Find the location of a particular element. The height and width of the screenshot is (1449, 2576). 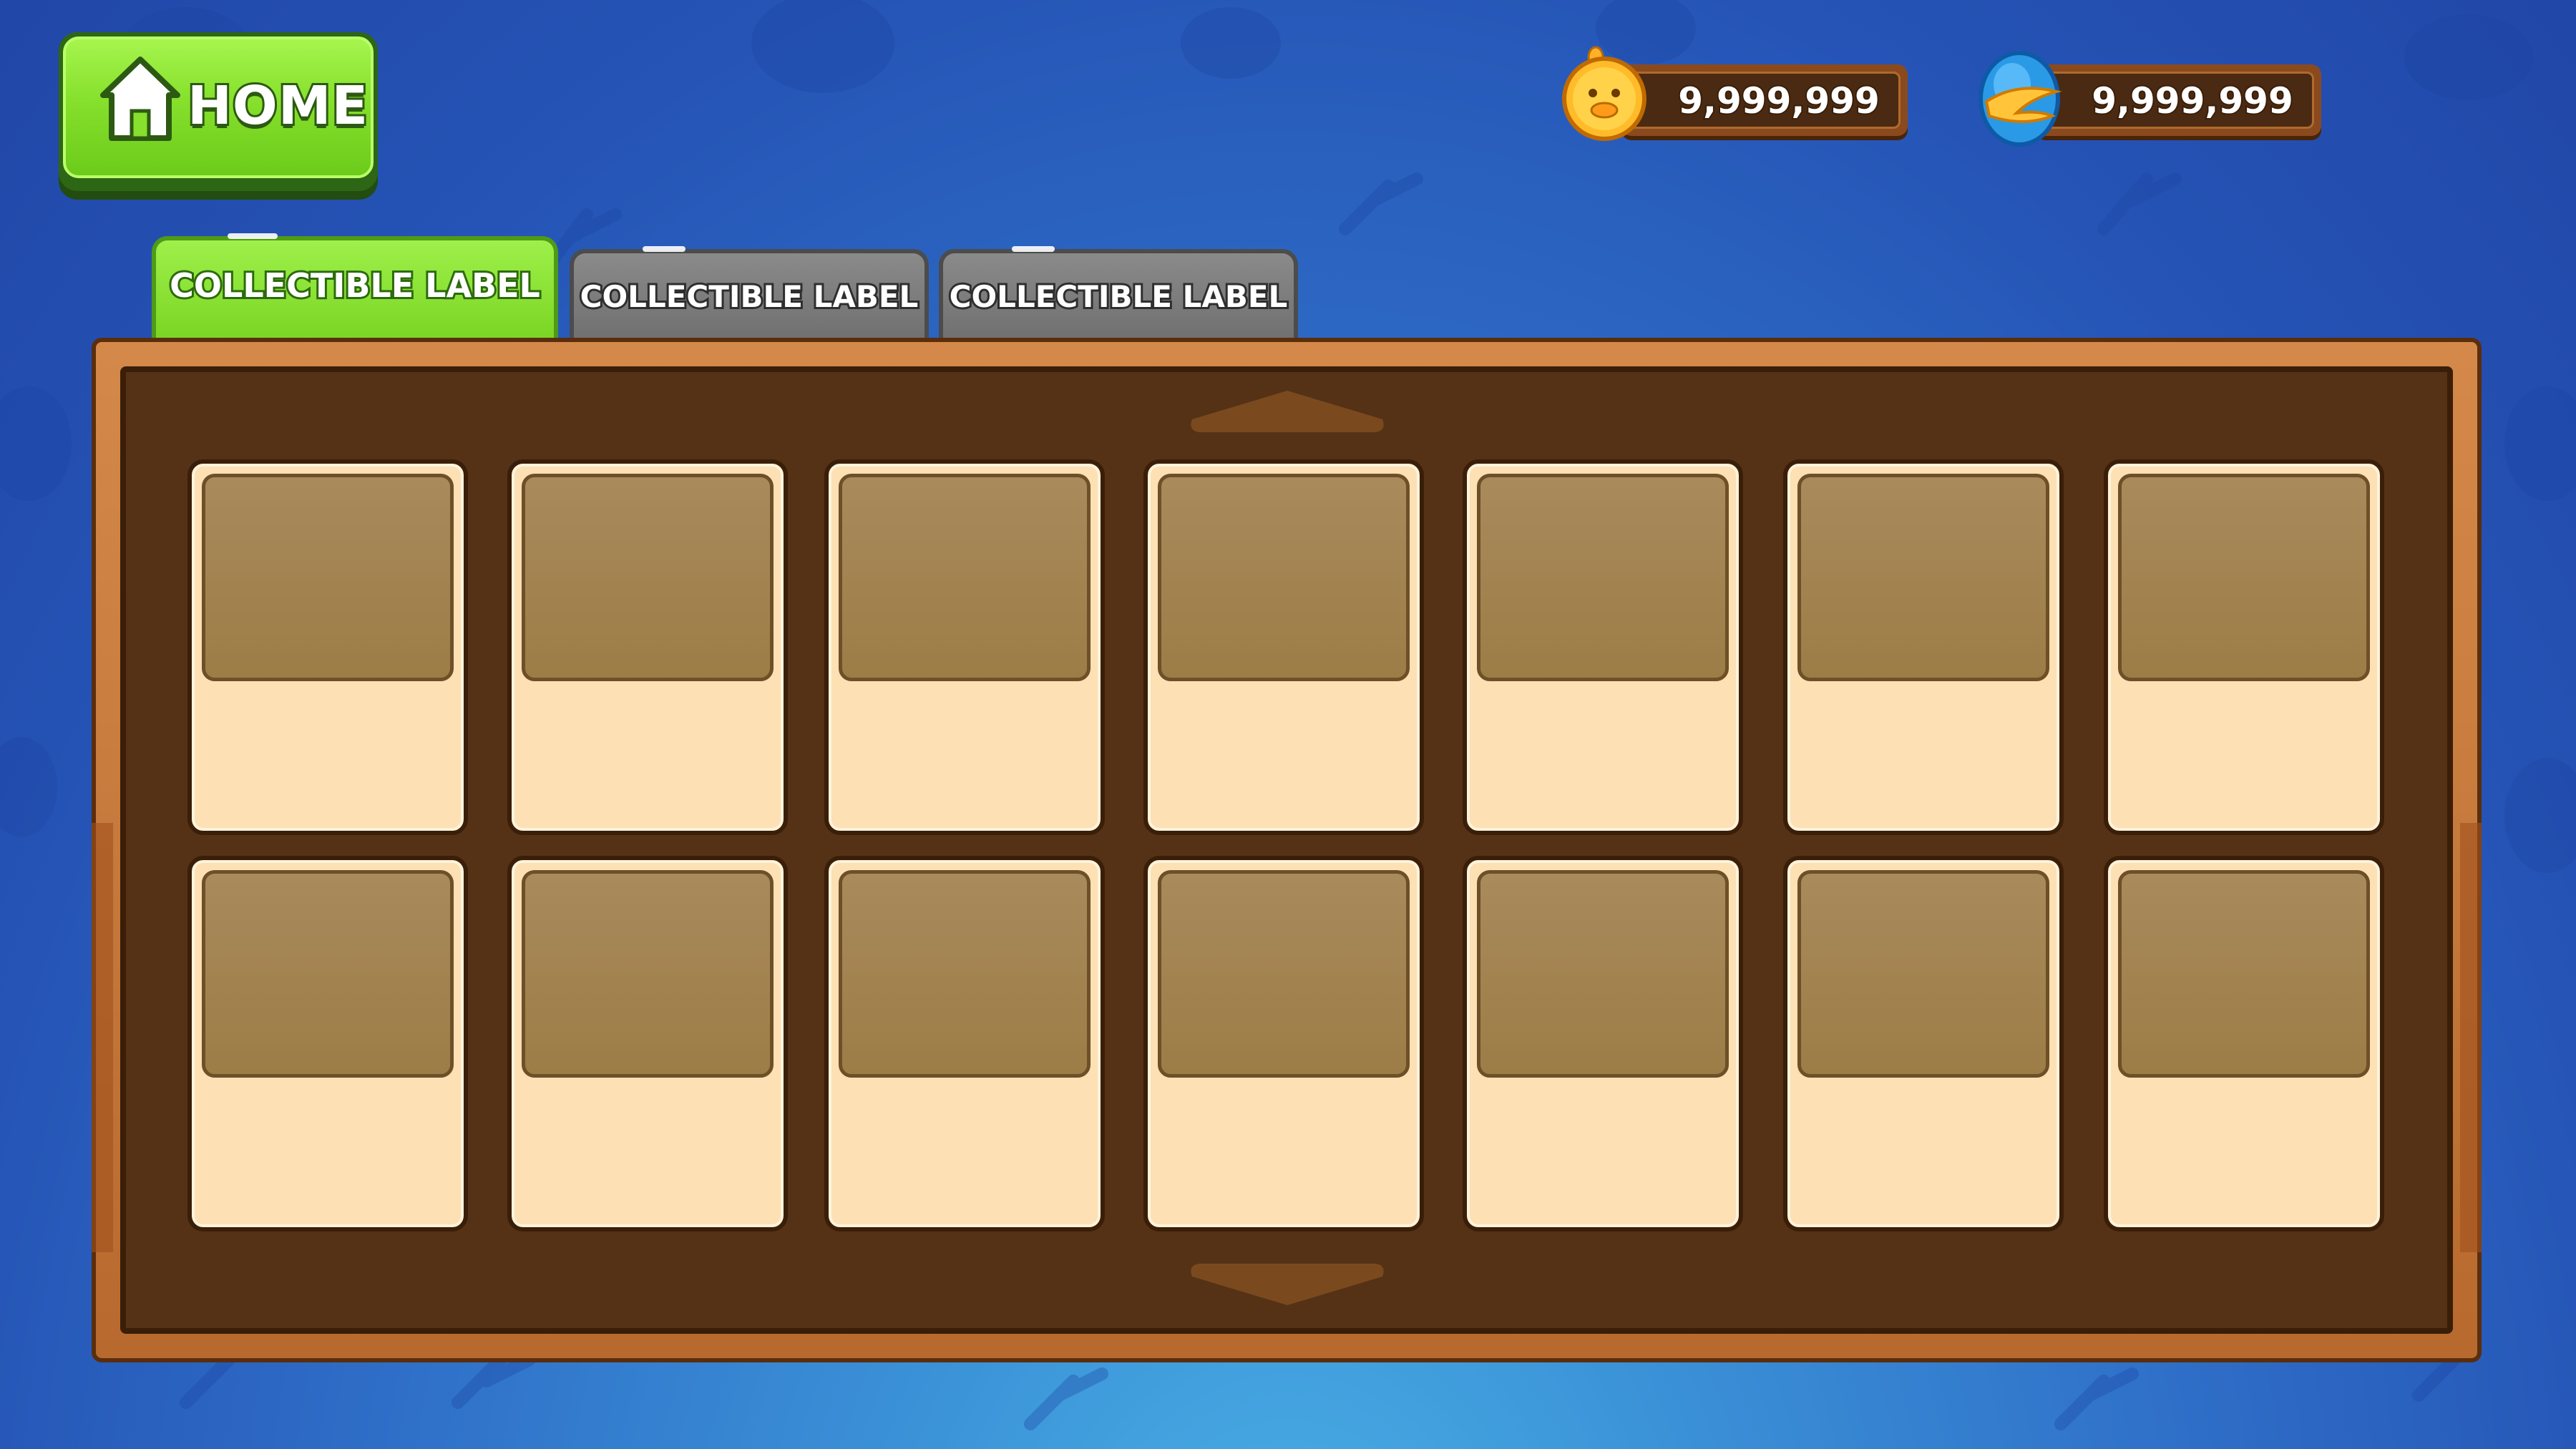

home-button-face: HOME is located at coordinates (218, 107).